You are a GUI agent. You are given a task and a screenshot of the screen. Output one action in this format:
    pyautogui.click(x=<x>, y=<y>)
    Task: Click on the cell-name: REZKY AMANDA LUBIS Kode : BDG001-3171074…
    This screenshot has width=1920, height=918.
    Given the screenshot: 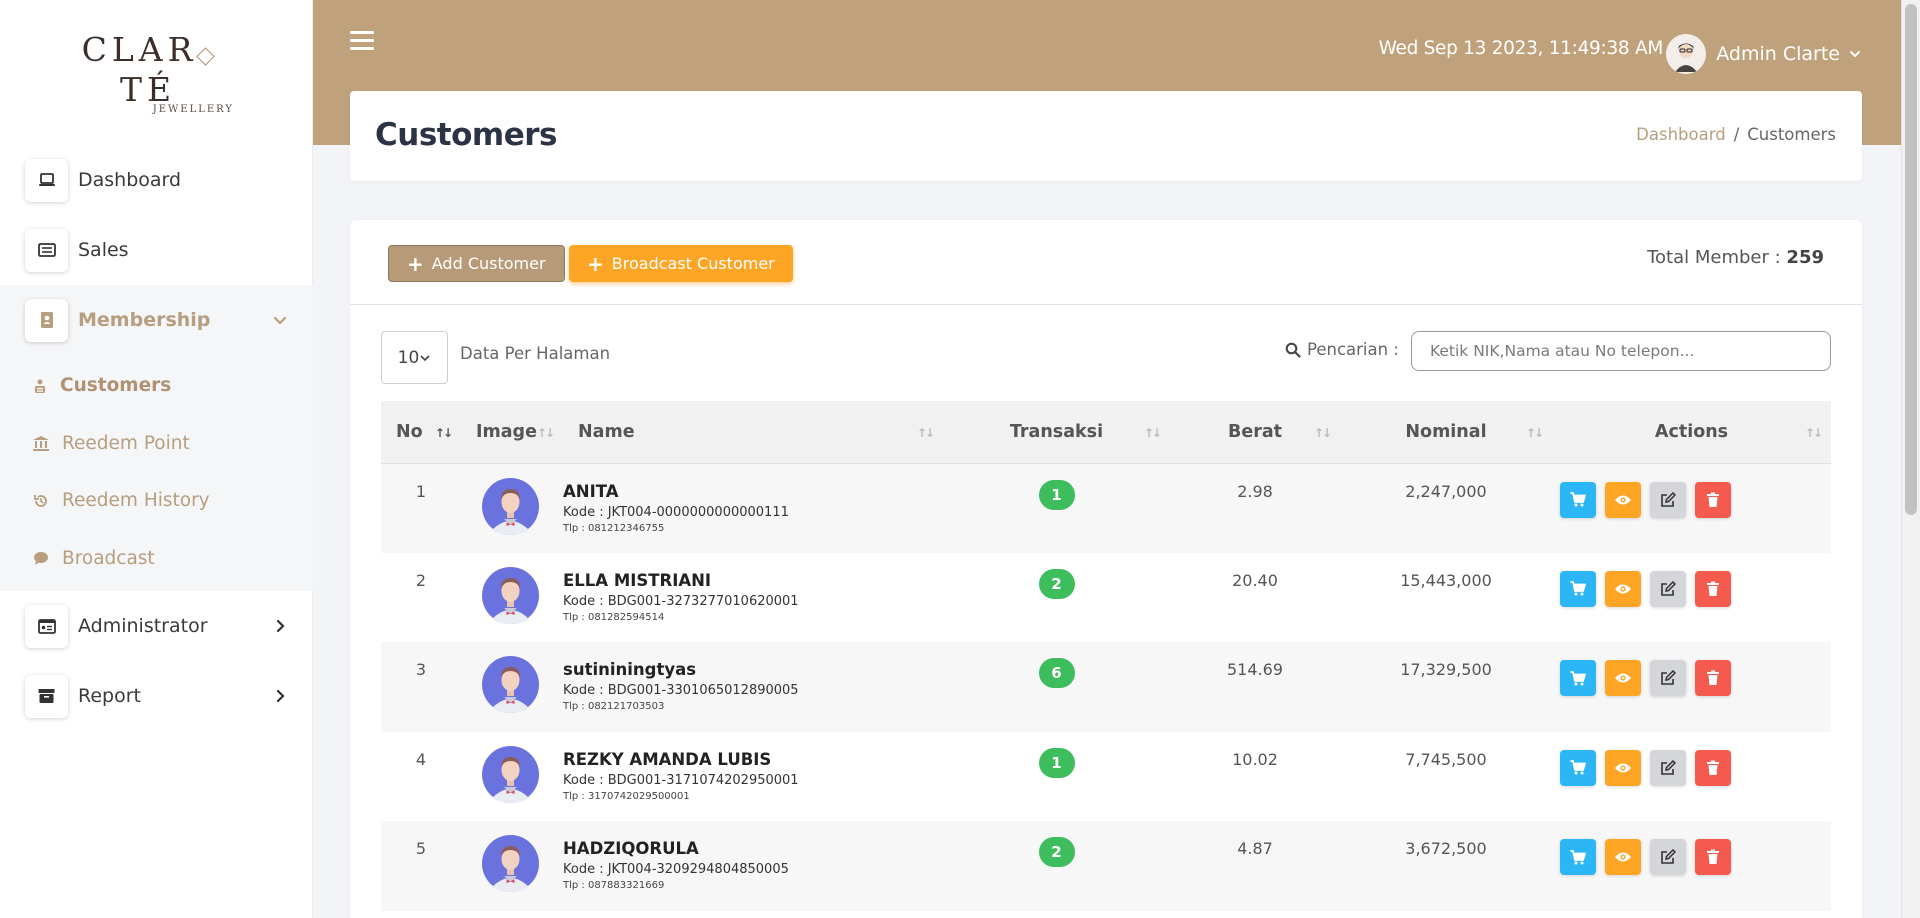 What is the action you would take?
    pyautogui.click(x=753, y=777)
    